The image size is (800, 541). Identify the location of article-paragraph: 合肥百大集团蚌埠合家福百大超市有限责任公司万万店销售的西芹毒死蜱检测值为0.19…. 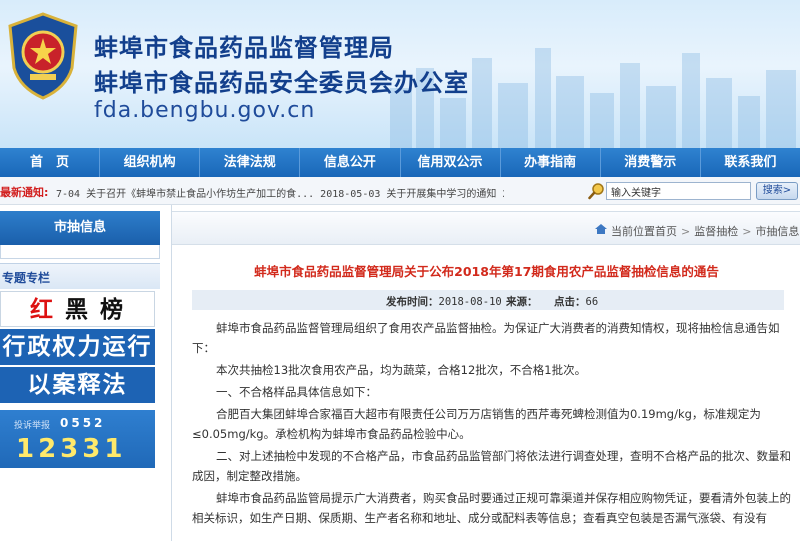
(476, 424).